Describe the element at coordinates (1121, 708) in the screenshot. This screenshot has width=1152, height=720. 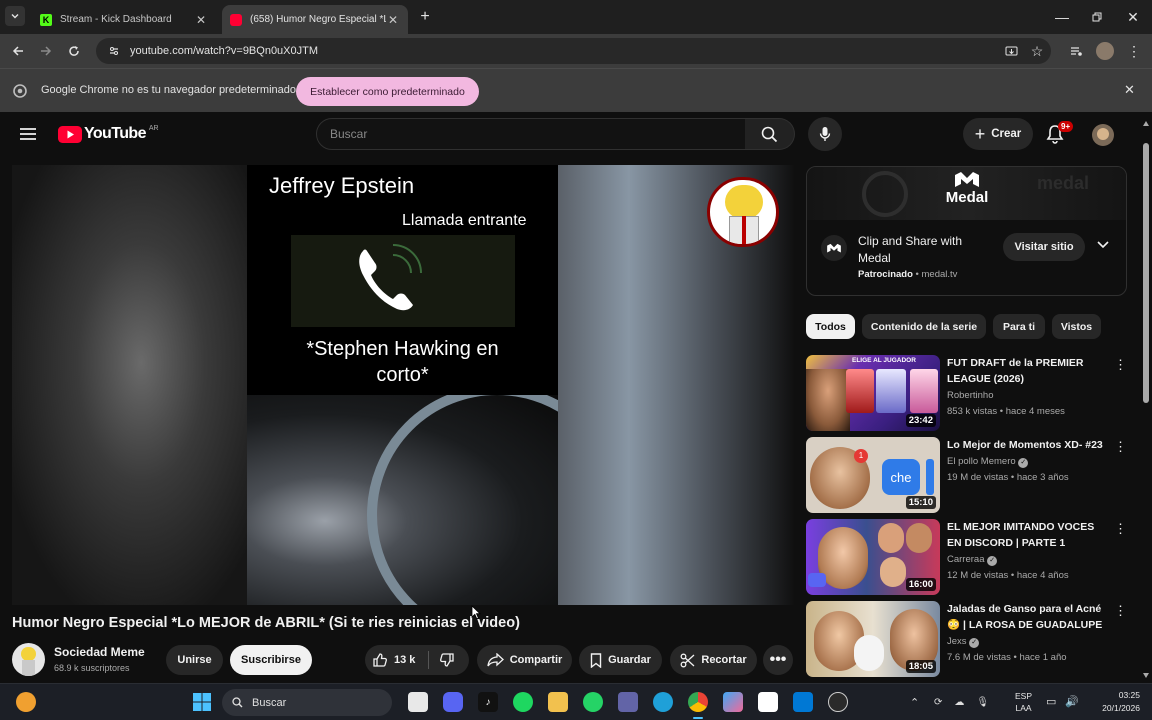
I see `clock-date: 20/1/2026` at that location.